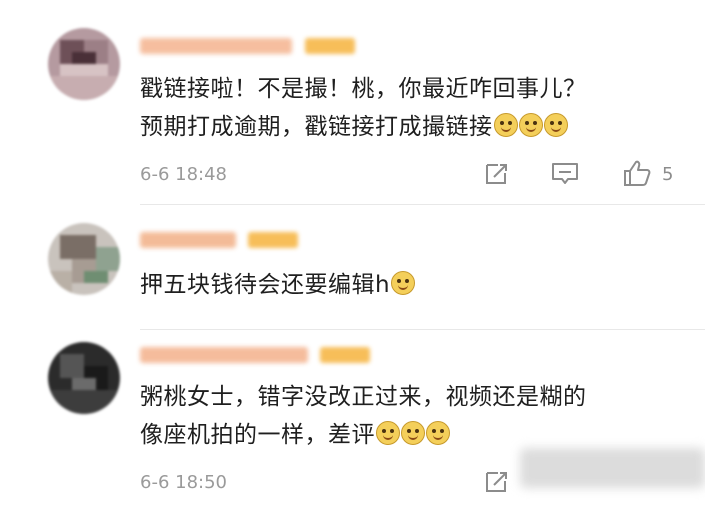  Describe the element at coordinates (183, 174) in the screenshot. I see `timestamp: 6-6 18:48` at that location.